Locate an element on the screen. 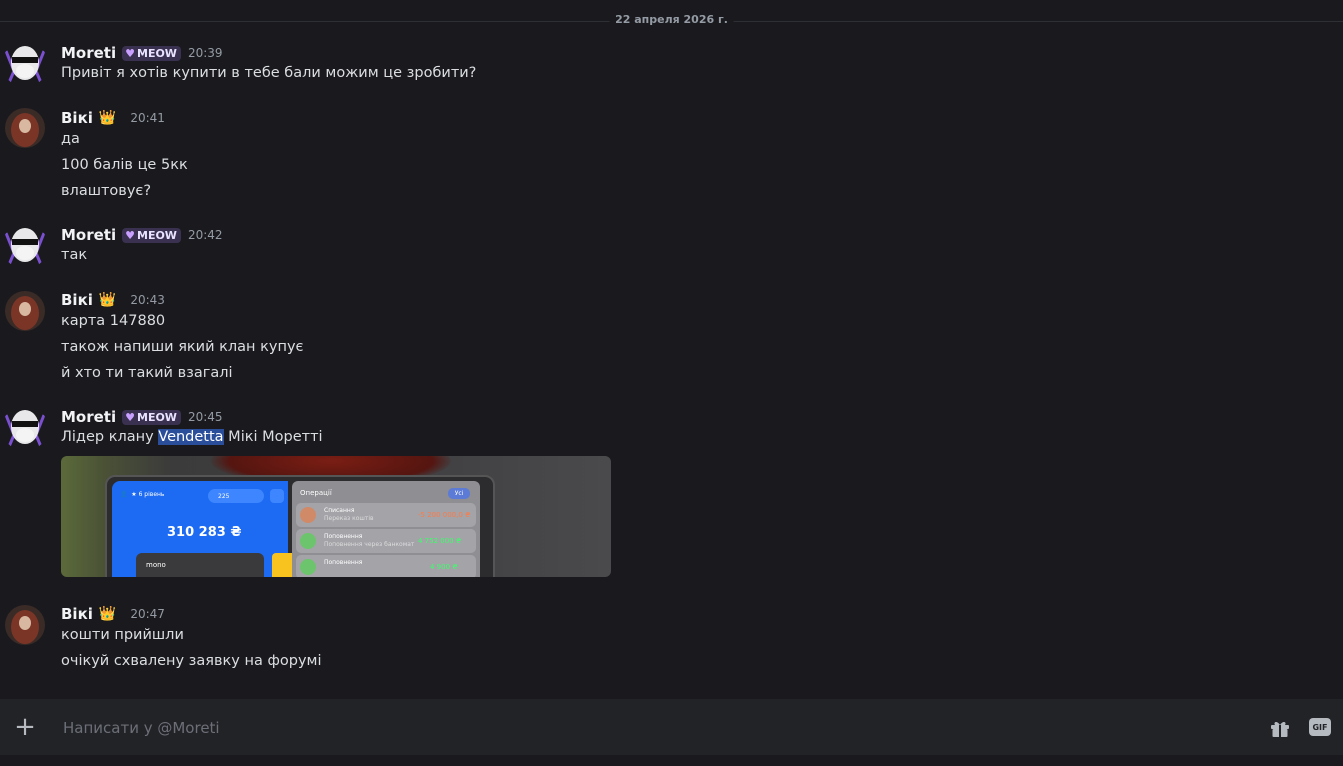  points-pill: 225 is located at coordinates (236, 496).